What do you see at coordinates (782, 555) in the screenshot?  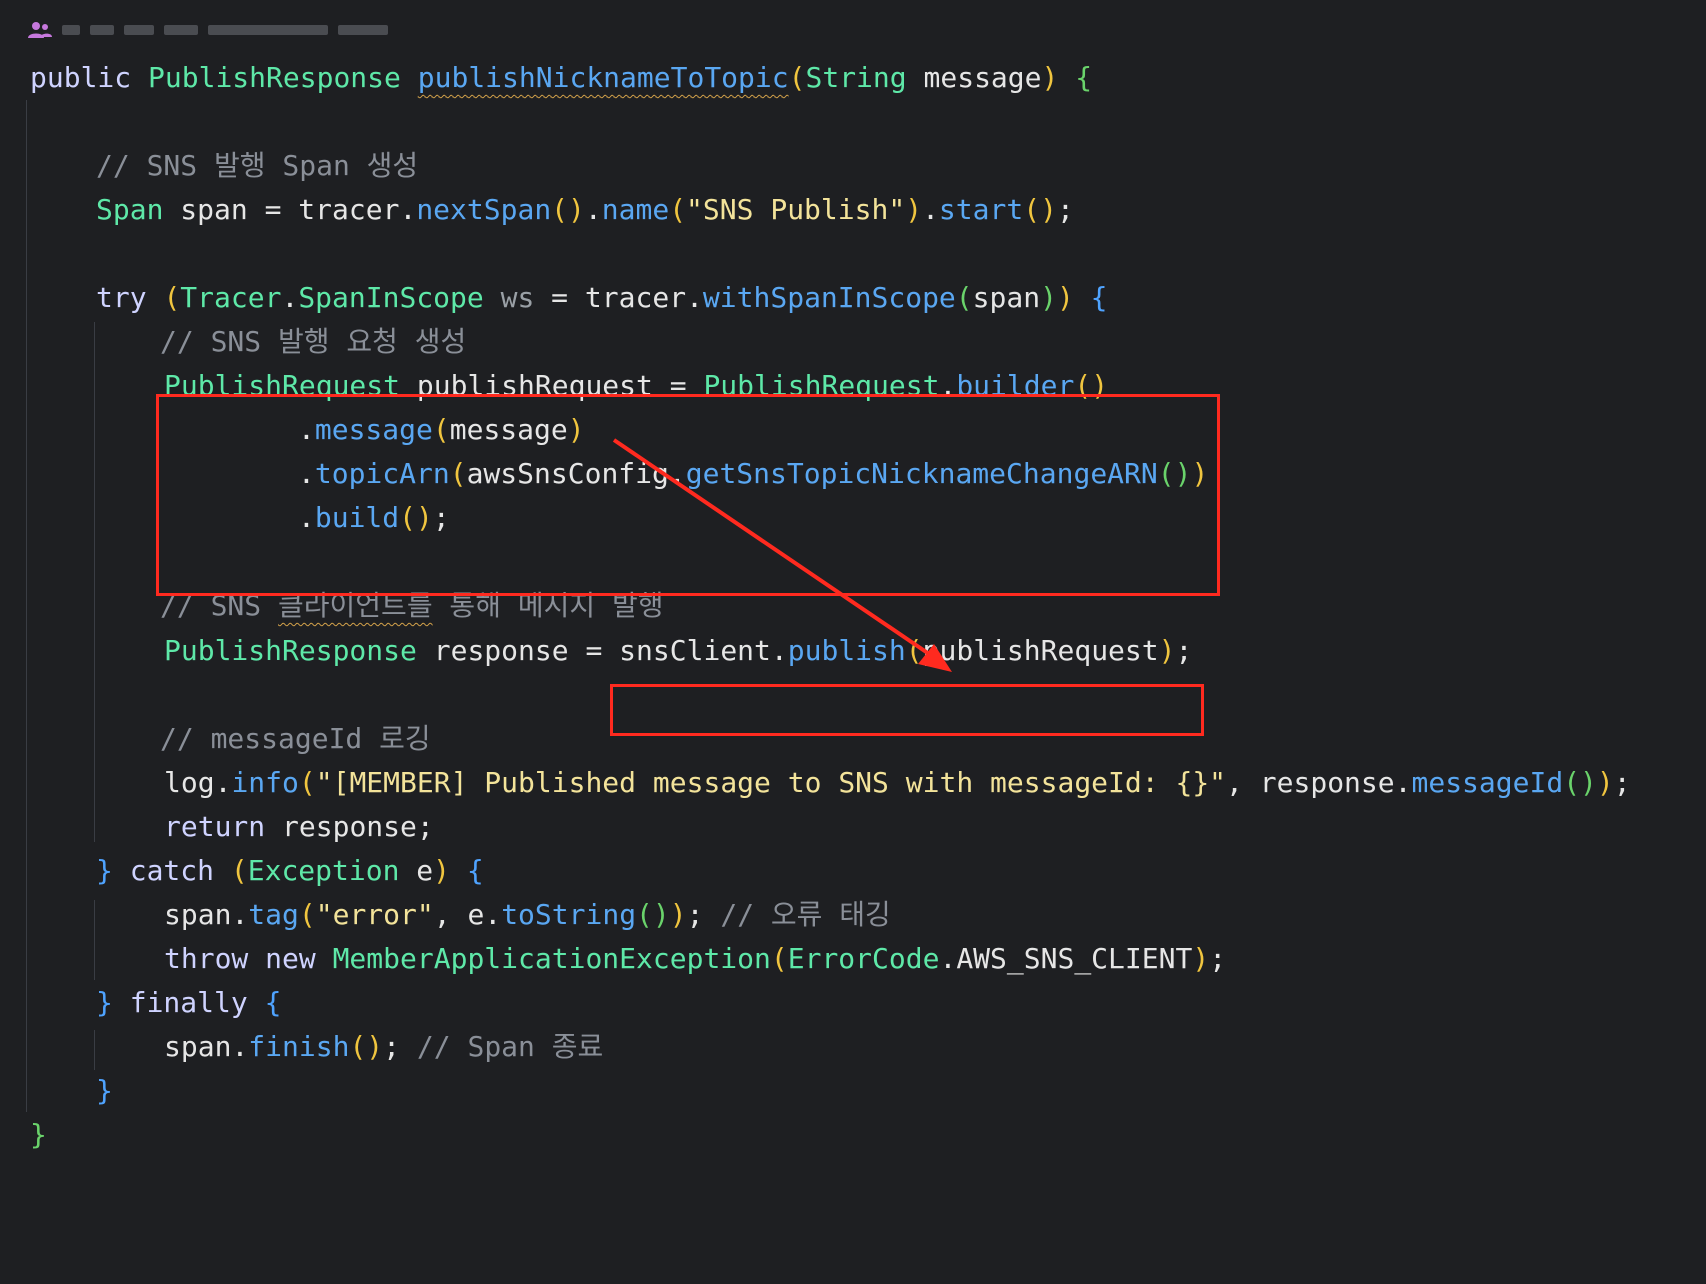 I see `annotation-arrow` at bounding box center [782, 555].